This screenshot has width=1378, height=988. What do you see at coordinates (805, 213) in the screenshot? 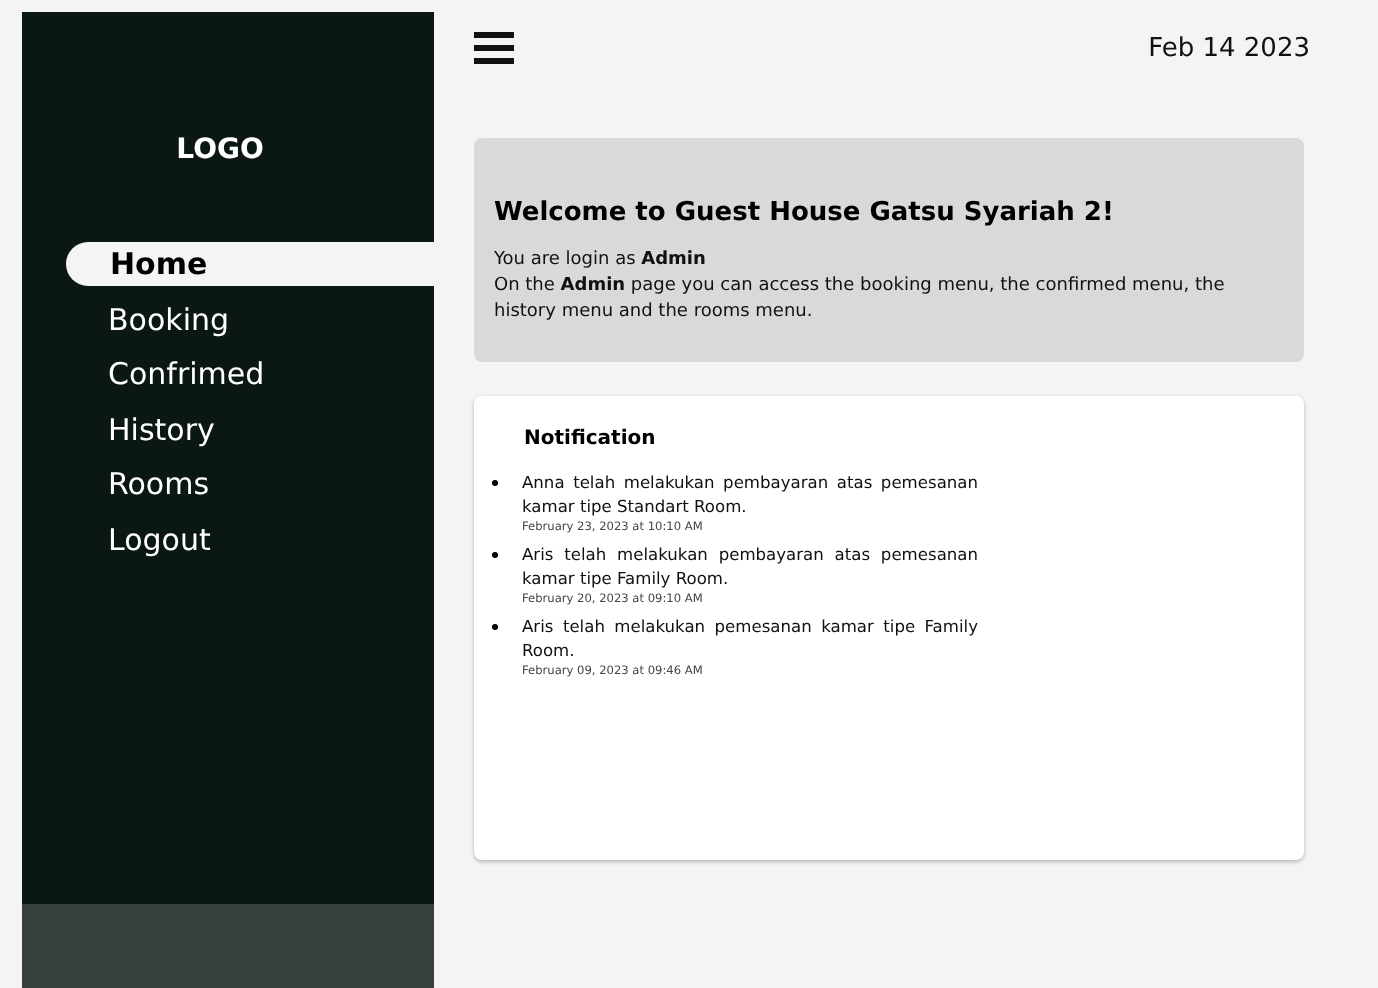
I see `welcome-title: Welcome to Guest House Gatsu Syariah 2!` at bounding box center [805, 213].